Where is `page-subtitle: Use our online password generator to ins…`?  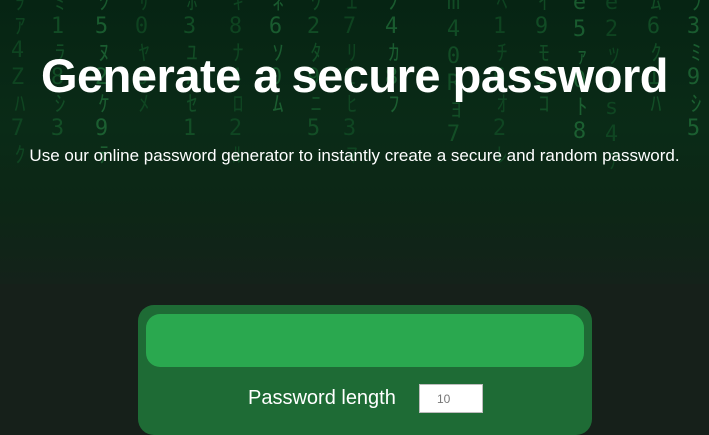 page-subtitle: Use our online password generator to ins… is located at coordinates (354, 155).